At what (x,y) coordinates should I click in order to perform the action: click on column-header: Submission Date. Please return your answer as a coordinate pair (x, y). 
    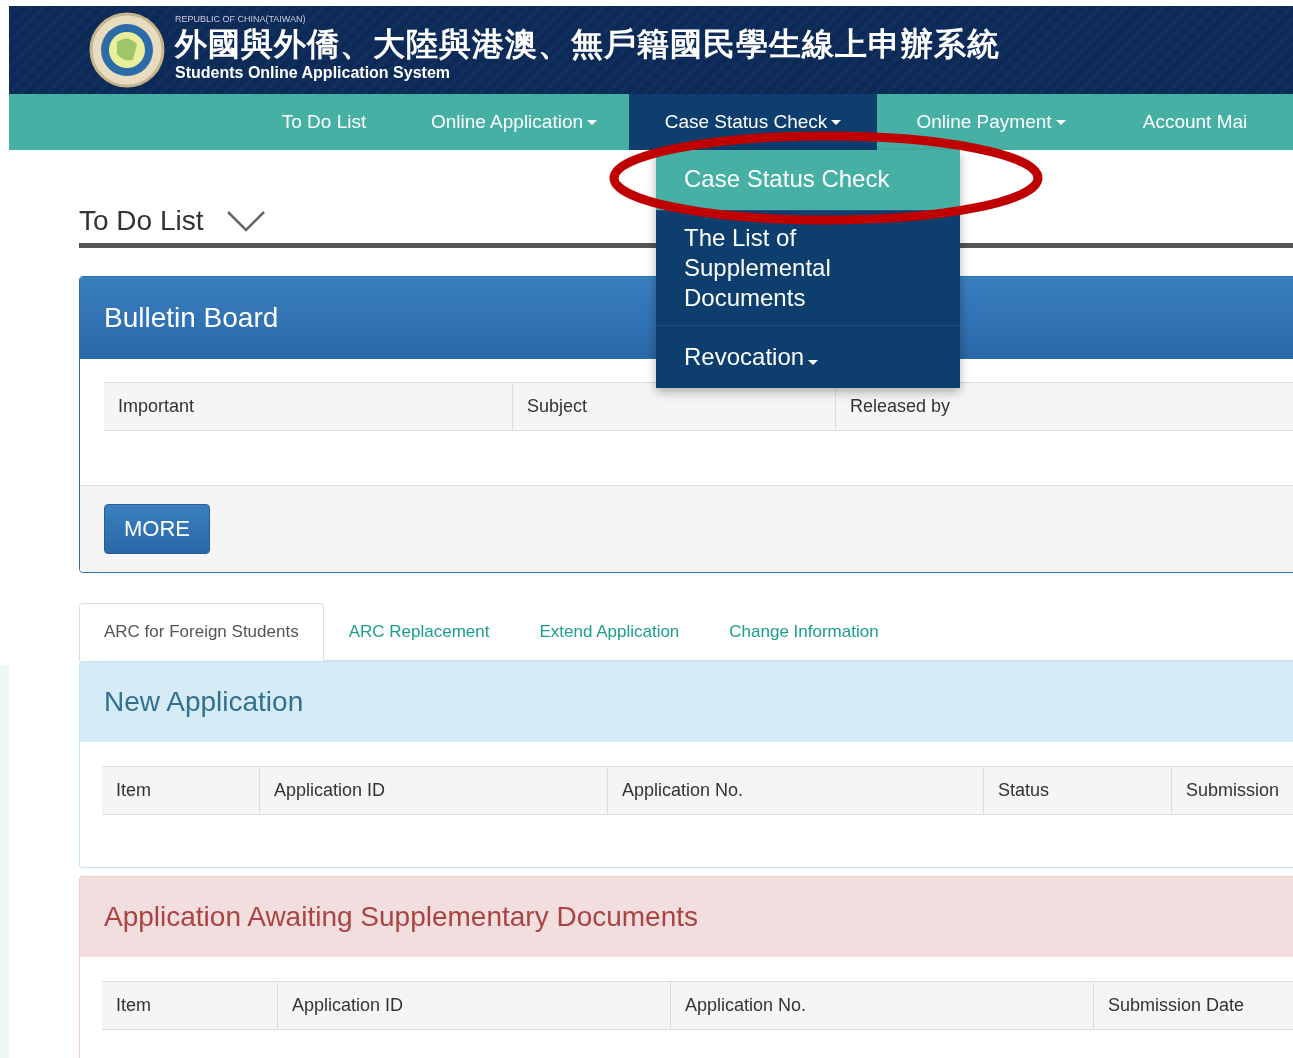
    Looking at the image, I should click on (1193, 1005).